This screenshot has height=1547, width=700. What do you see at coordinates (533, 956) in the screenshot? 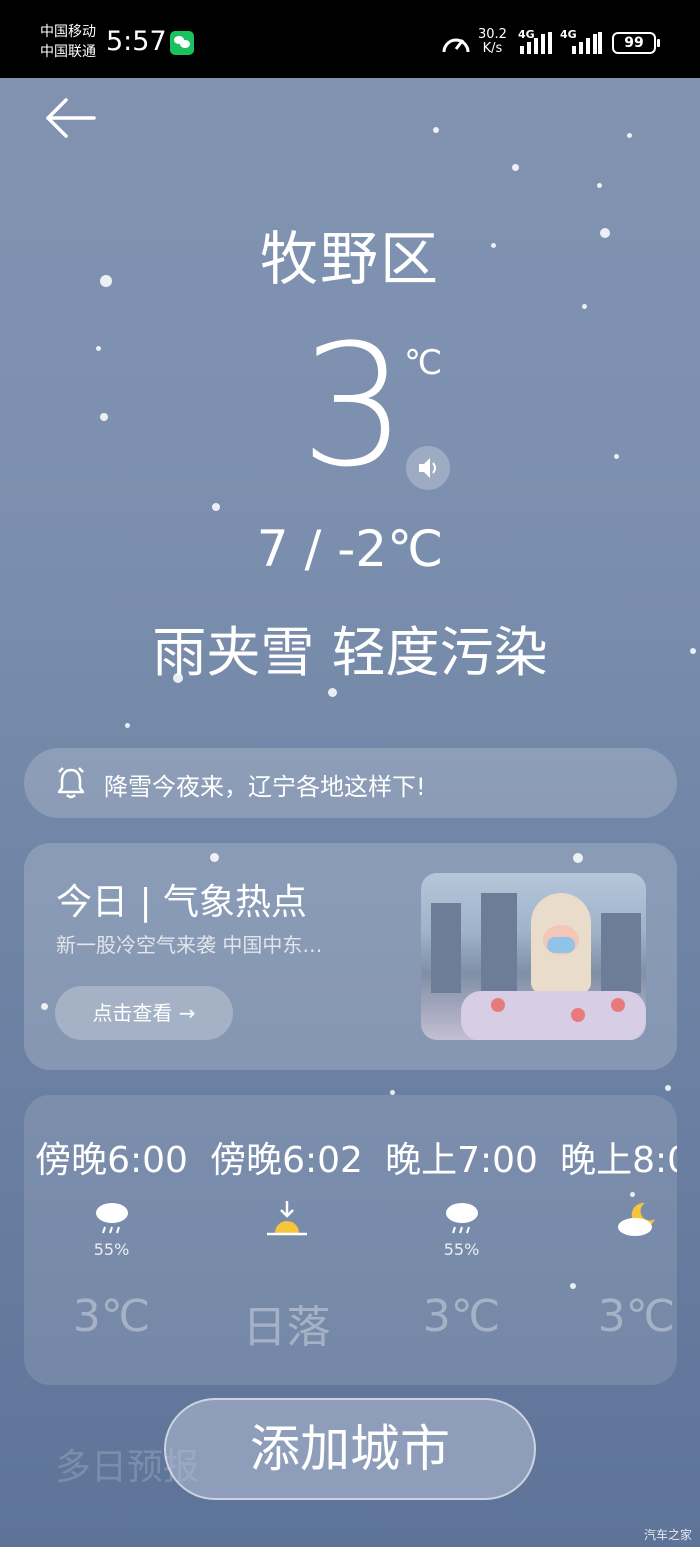
I see `hot-topic-thumbnail` at bounding box center [533, 956].